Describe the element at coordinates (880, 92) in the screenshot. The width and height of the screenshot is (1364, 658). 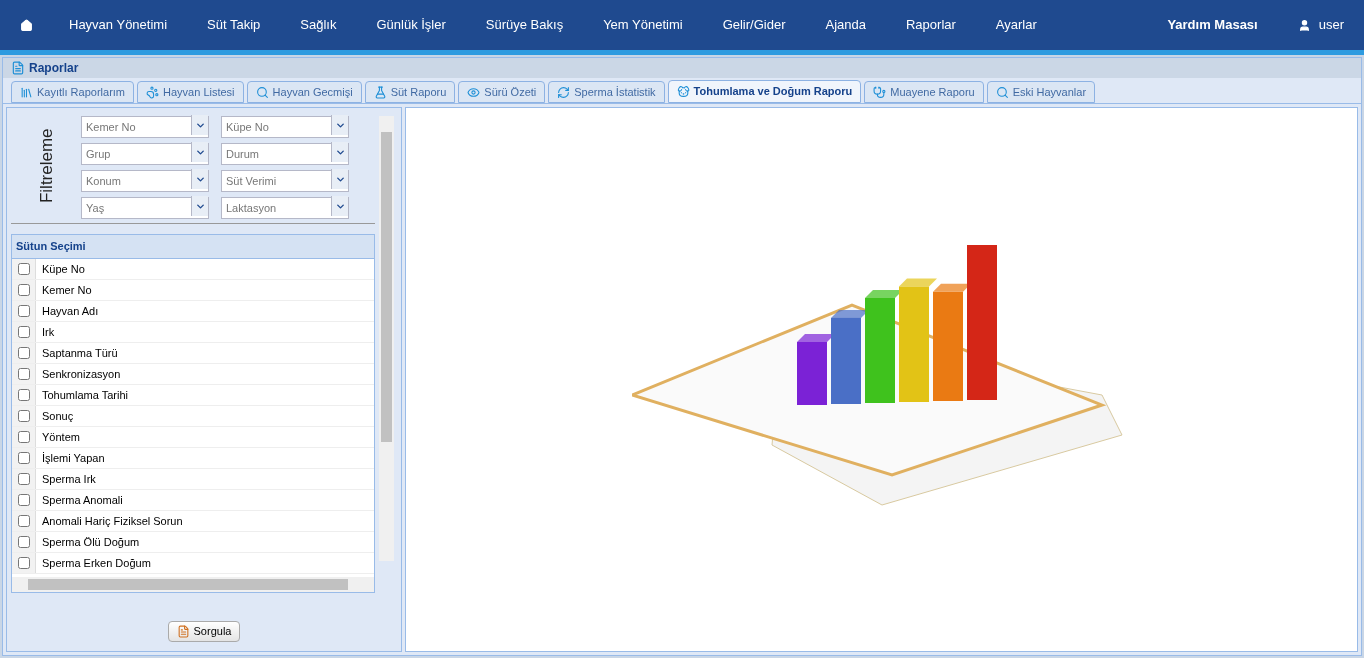
I see `stethoscope-icon` at that location.